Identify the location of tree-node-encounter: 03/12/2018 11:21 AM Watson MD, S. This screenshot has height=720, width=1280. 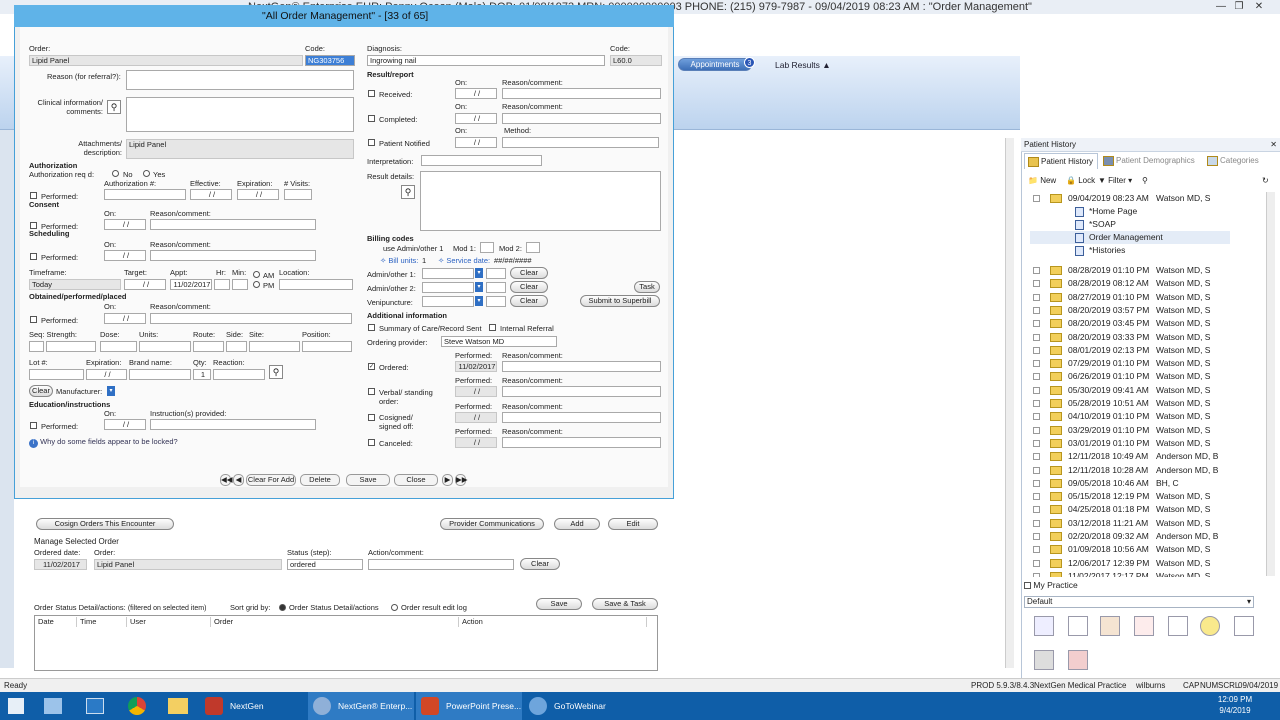
(1150, 523).